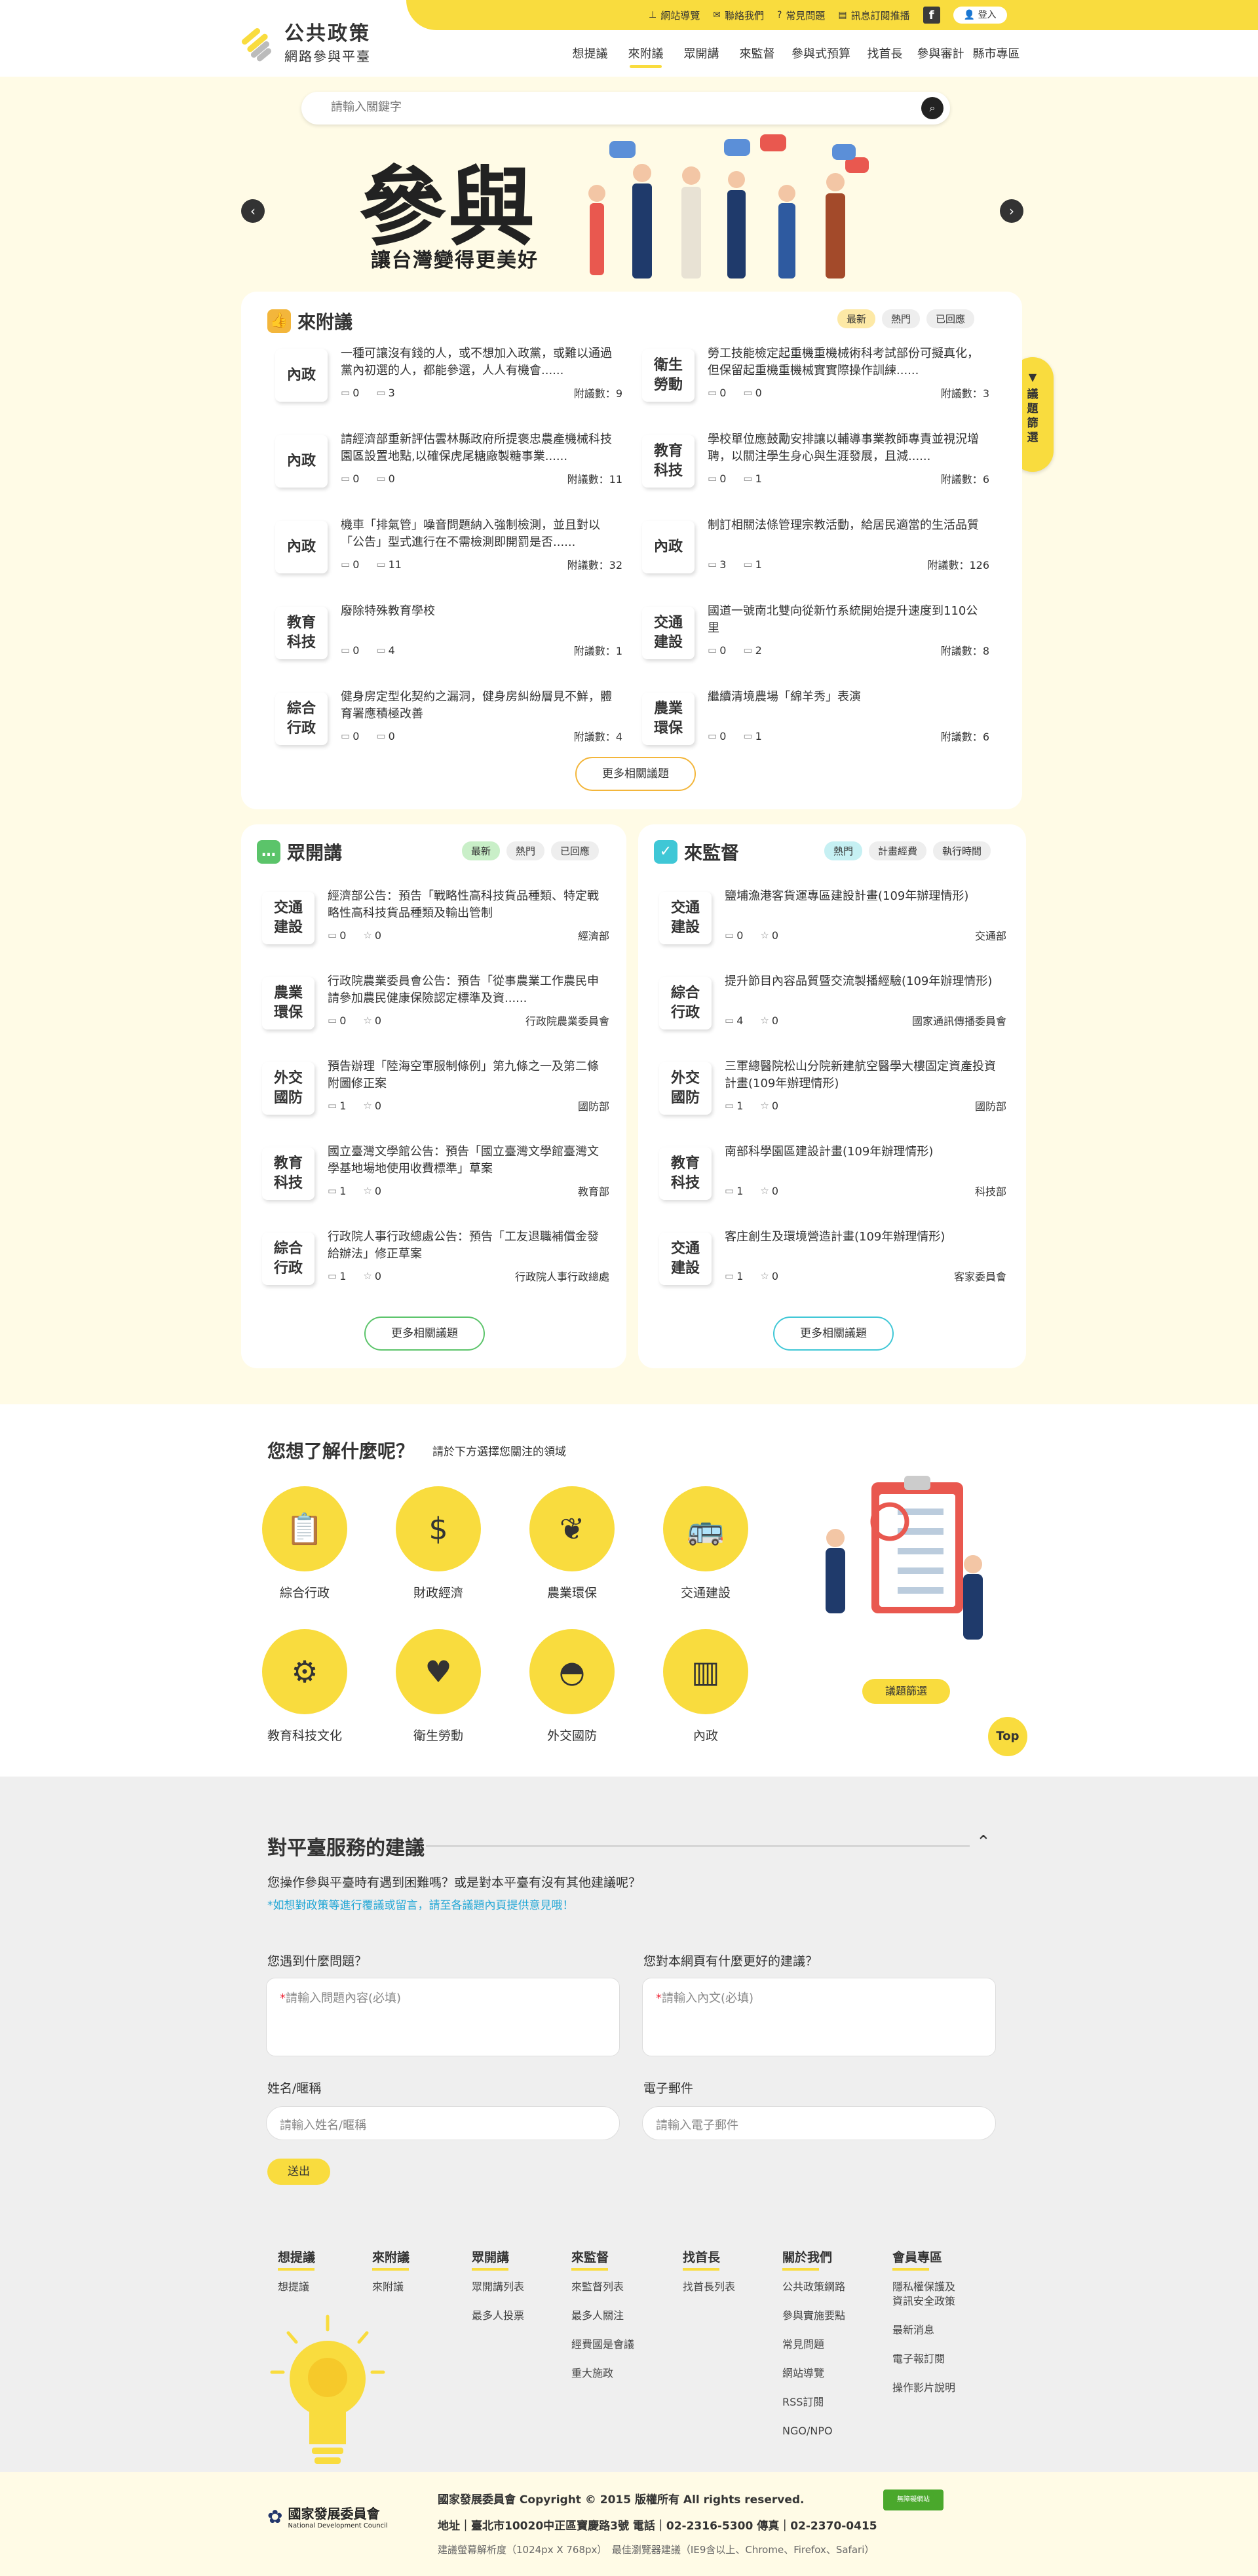 This screenshot has width=1258, height=2576. What do you see at coordinates (617, 2287) in the screenshot?
I see `footer-link: 來監督列表` at bounding box center [617, 2287].